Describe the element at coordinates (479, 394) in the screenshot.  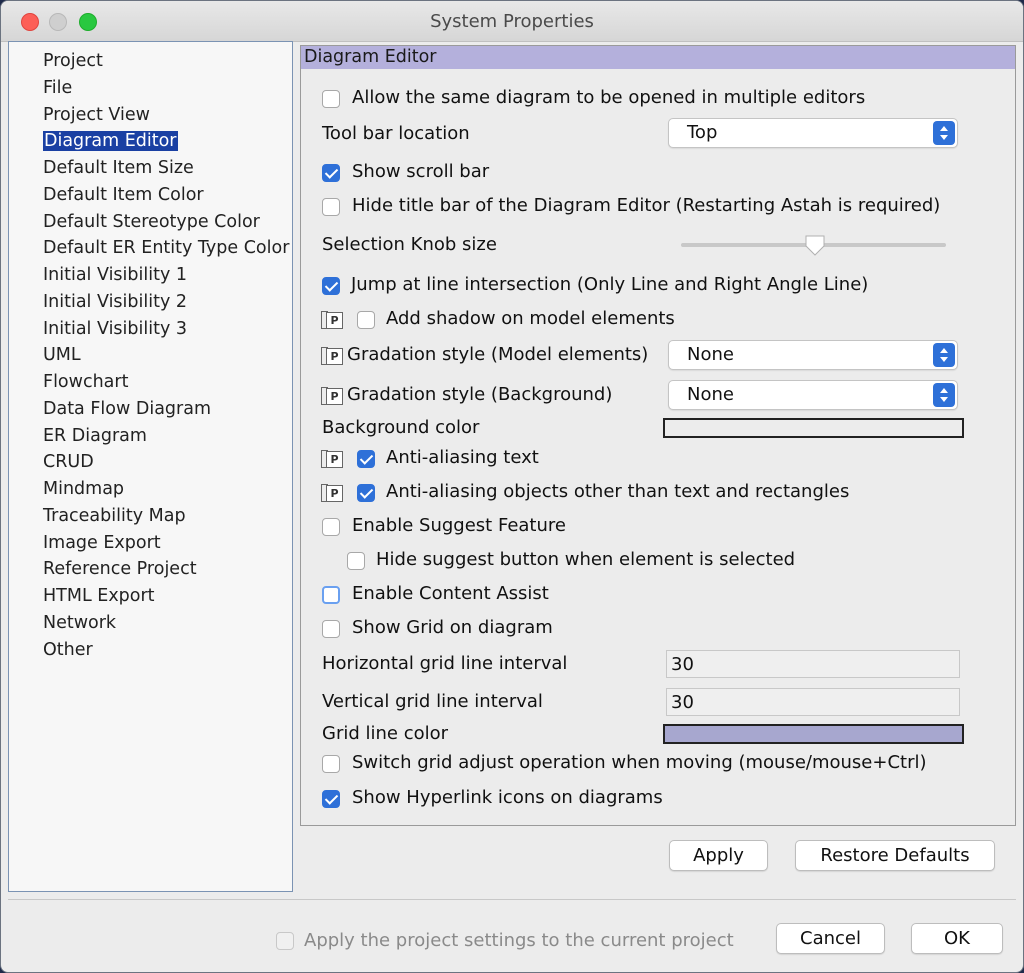
I see `gradation-bg-label: Gradation style (Background)` at that location.